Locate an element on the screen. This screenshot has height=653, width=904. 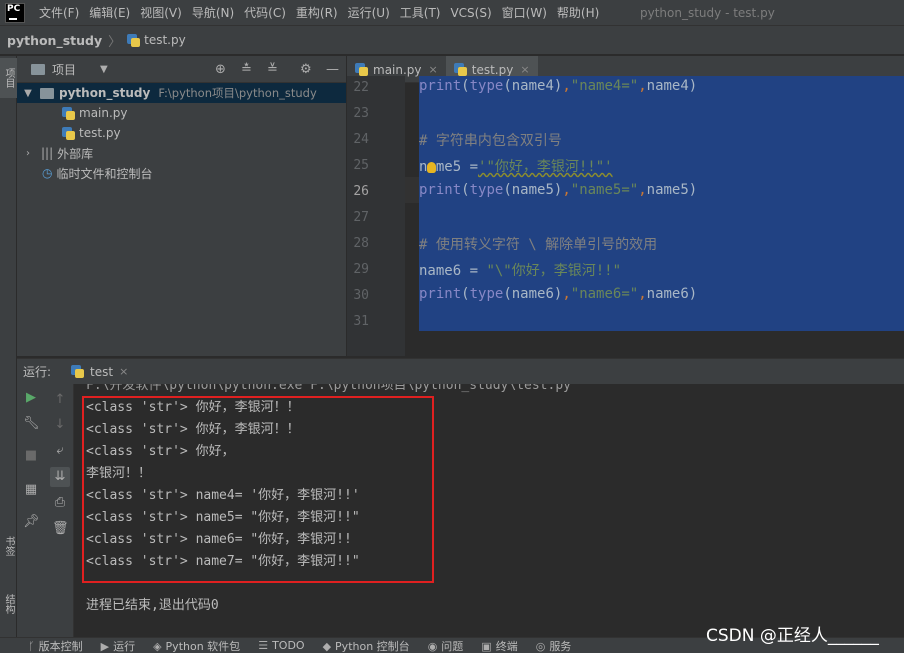
tree-item-scratches: ◷ 临时文件和控制台 is located at coordinates (181, 173).